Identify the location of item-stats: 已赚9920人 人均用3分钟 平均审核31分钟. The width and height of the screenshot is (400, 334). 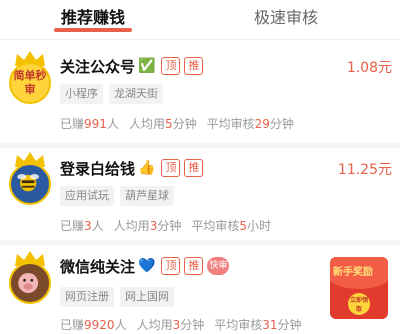
(181, 325).